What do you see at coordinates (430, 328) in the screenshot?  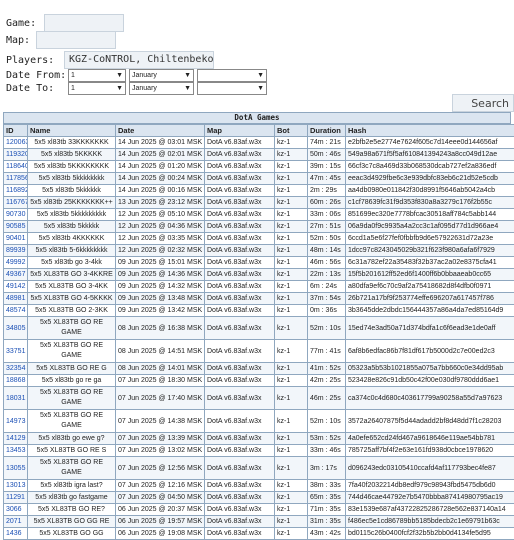 I see `hash-cell: 15ed74e3ad50a71d374bdfa1c6f6ead3e1de0aff` at bounding box center [430, 328].